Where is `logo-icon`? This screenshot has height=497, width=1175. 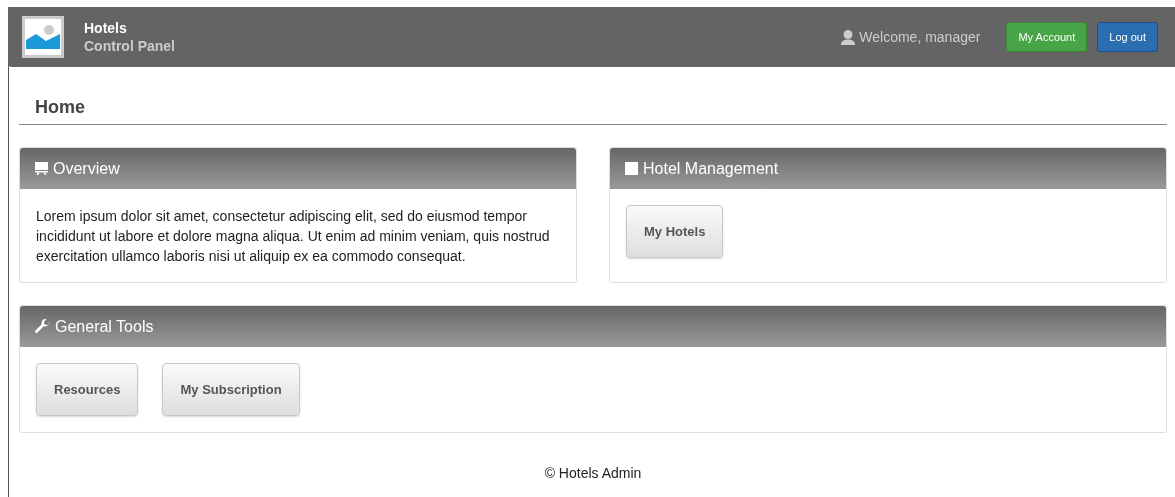
logo-icon is located at coordinates (43, 37).